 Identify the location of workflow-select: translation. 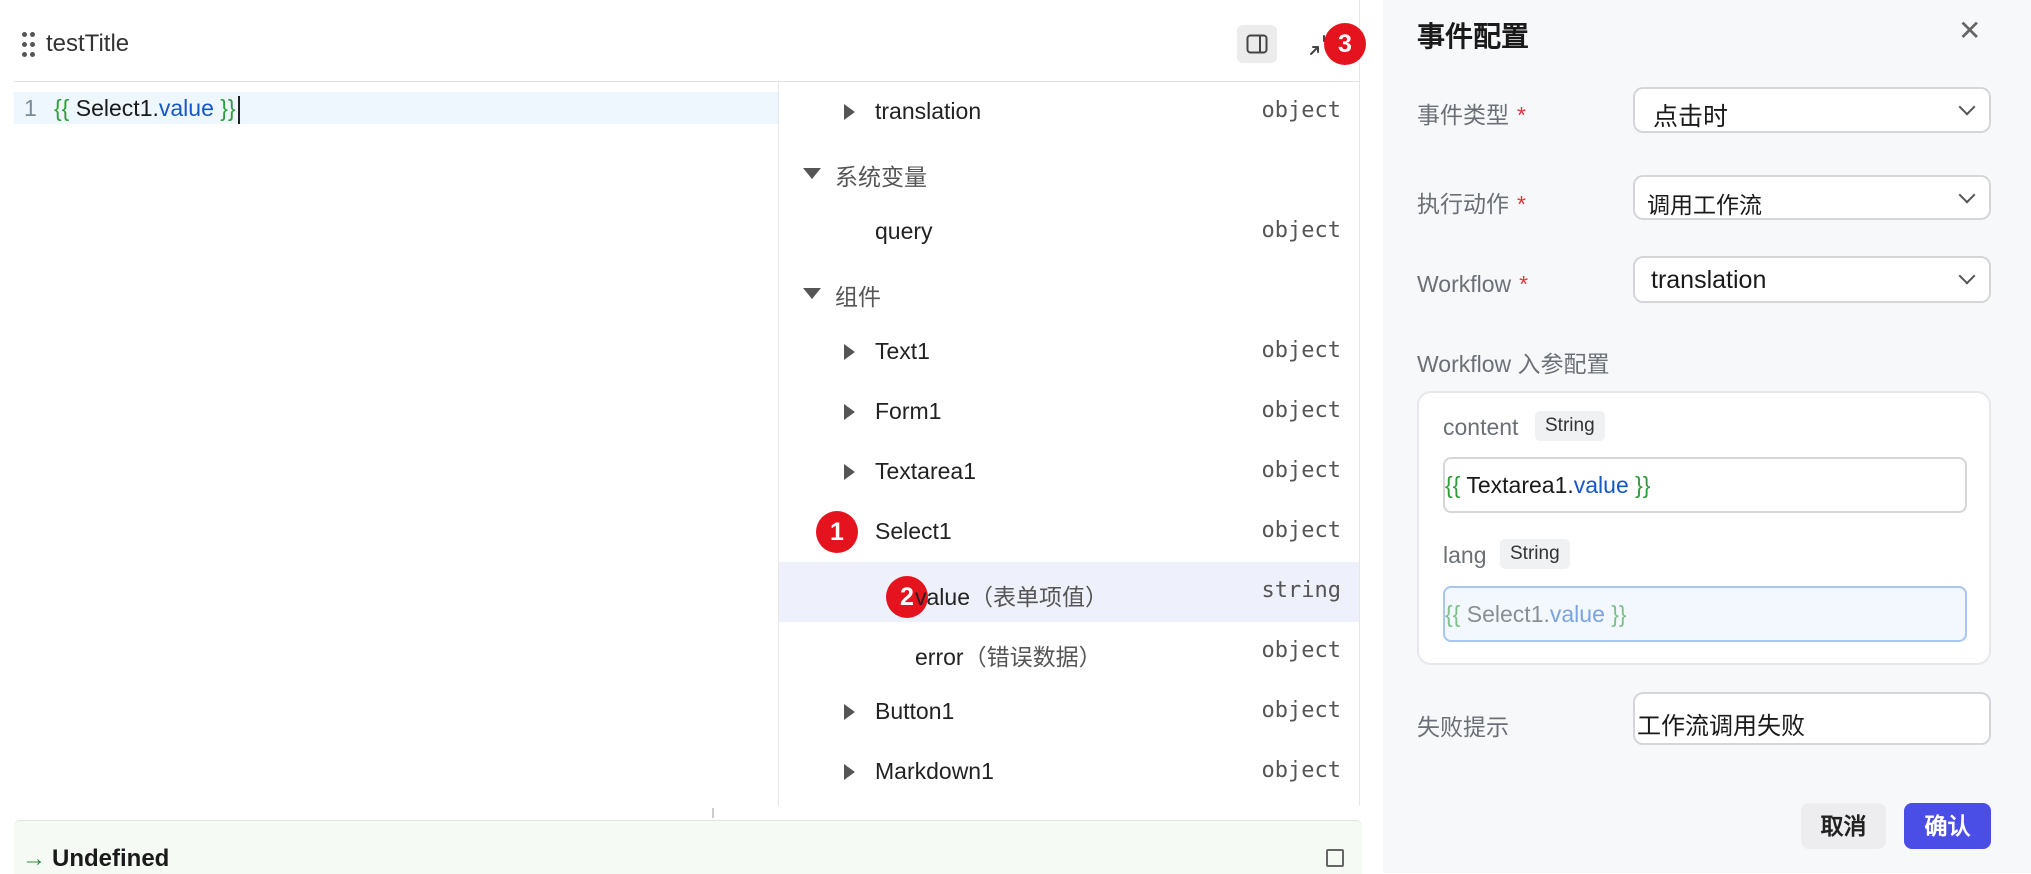
(1812, 279).